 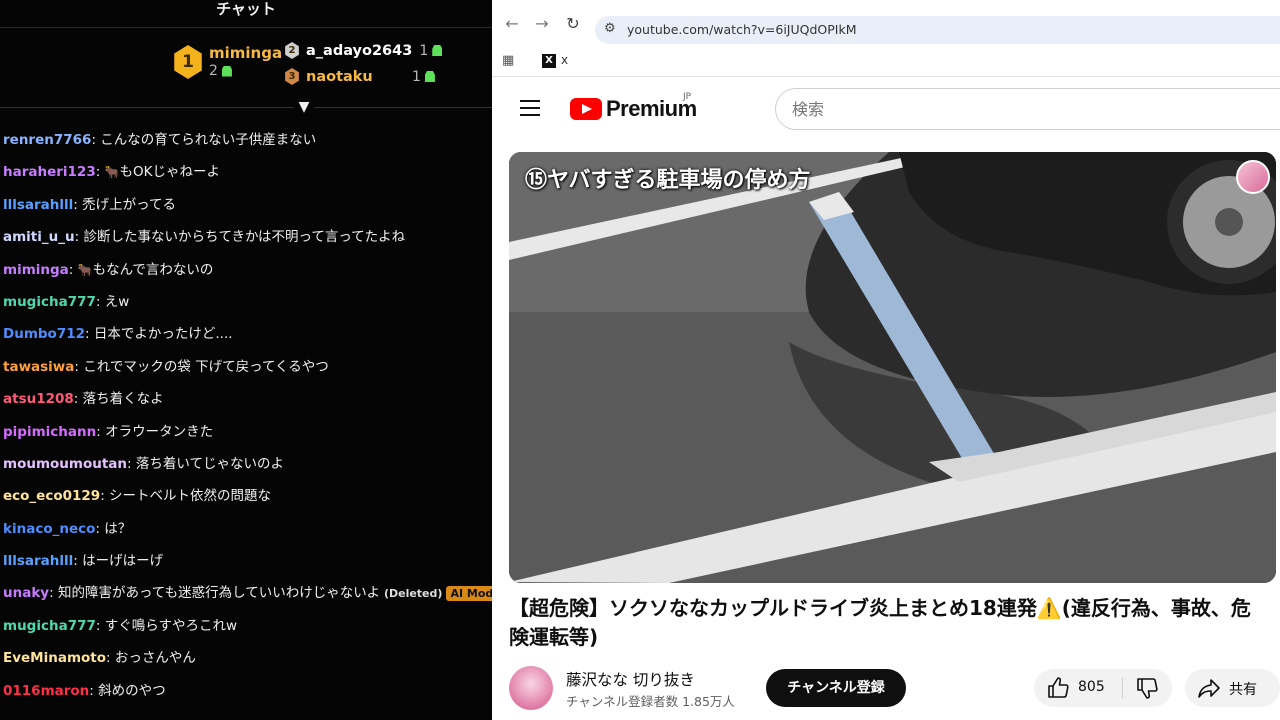 I want to click on channel-avatar, so click(x=531, y=688).